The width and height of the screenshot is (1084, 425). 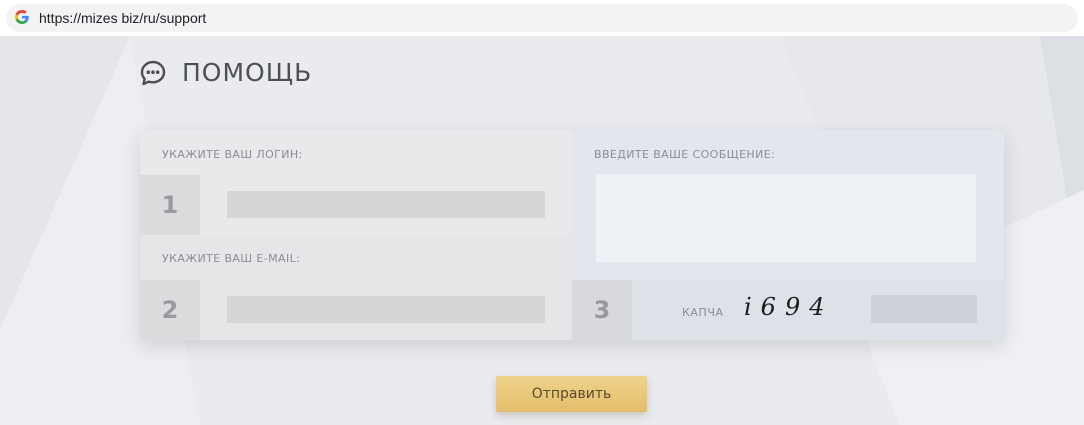 I want to click on email-section: УКАЖИТЕ ВАШ E-MAIL: 2, so click(x=356, y=287).